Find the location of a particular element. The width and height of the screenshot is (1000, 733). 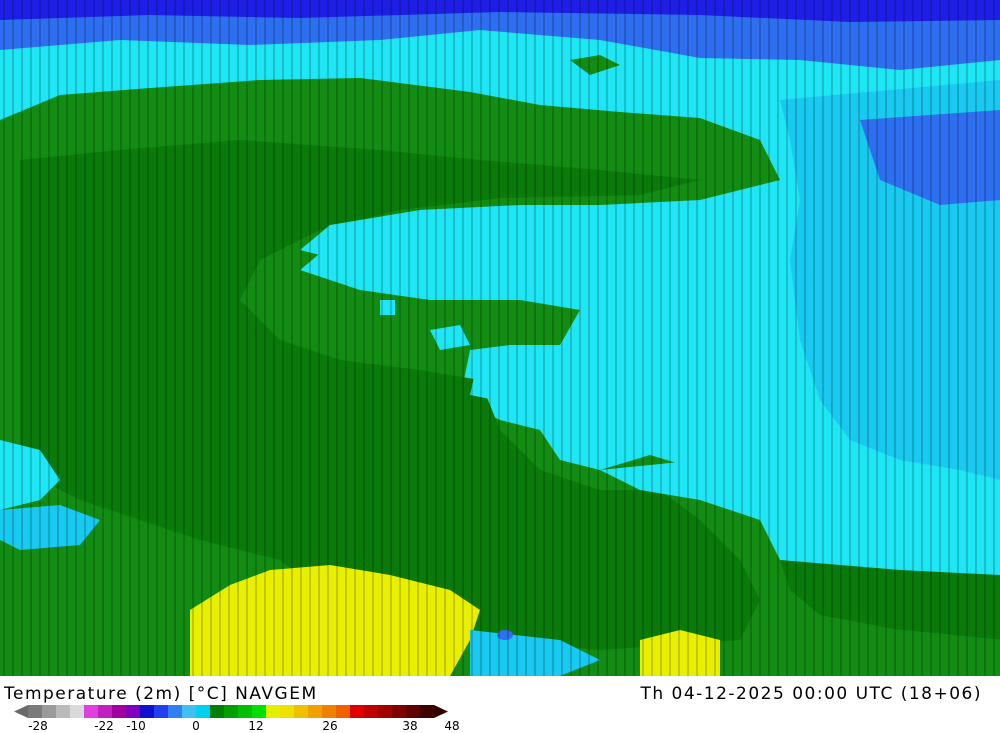

map-title: Temperature (2m) [°C] NAVGEM is located at coordinates (161, 694).